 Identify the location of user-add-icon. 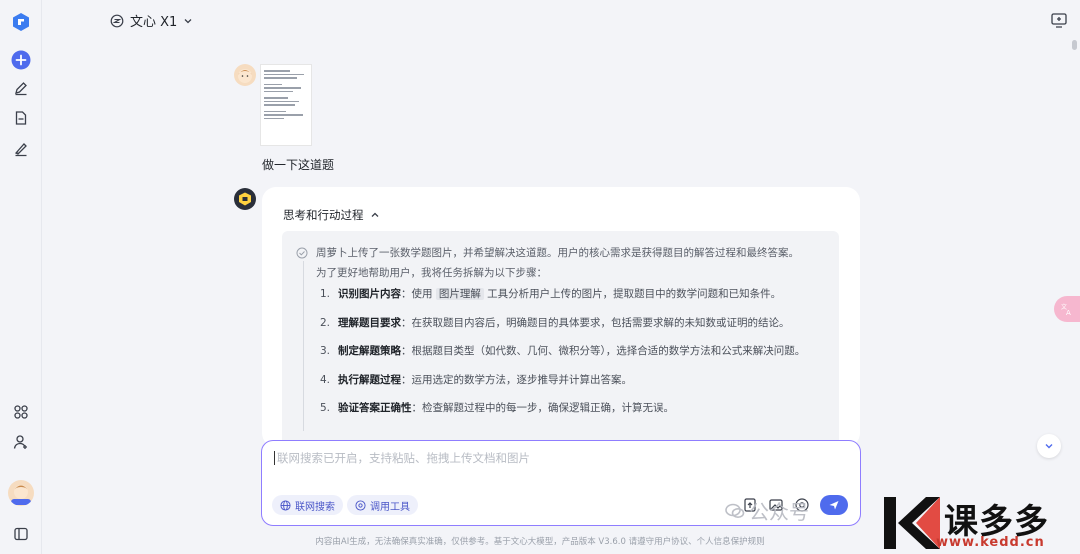
(21, 442).